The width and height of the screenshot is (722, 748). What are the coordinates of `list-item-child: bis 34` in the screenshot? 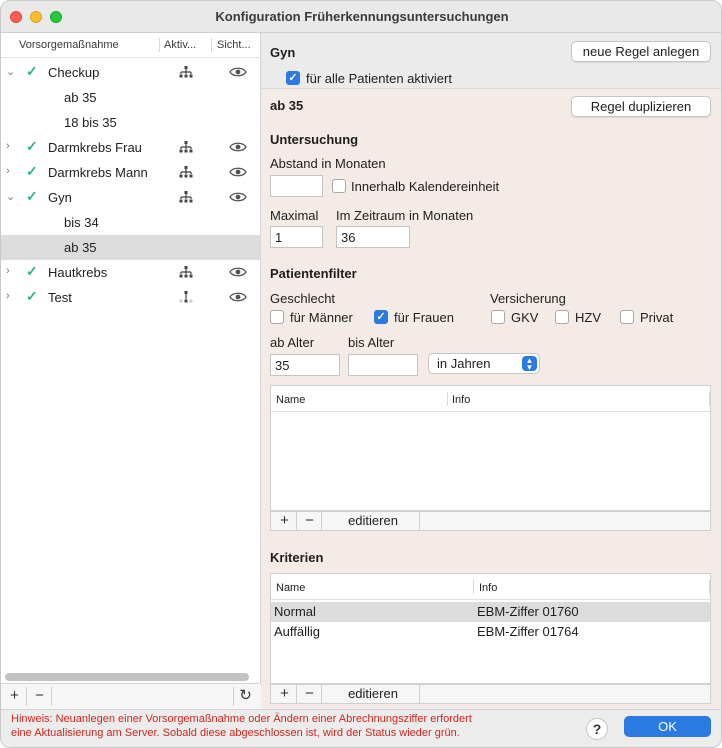 It's located at (131, 222).